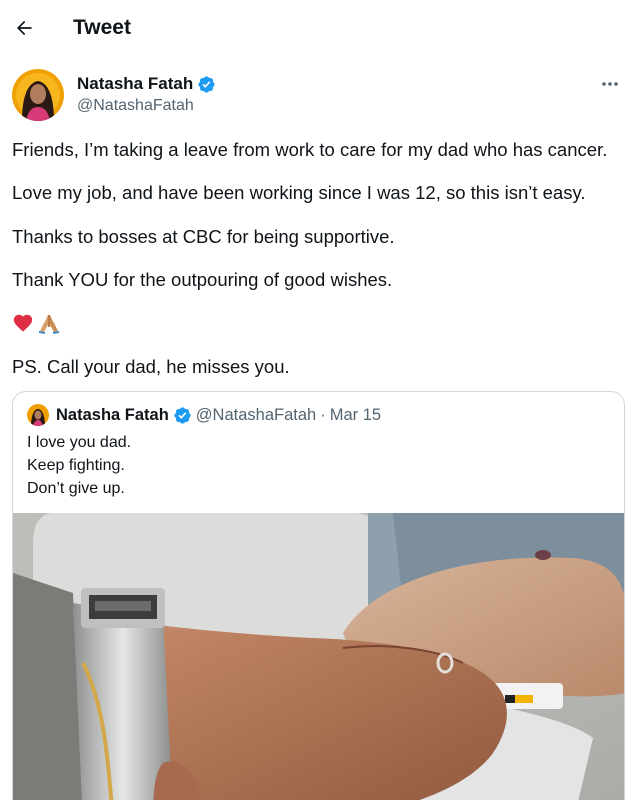 The height and width of the screenshot is (800, 635). I want to click on quoted-text-line: Don’t give up., so click(76, 488).